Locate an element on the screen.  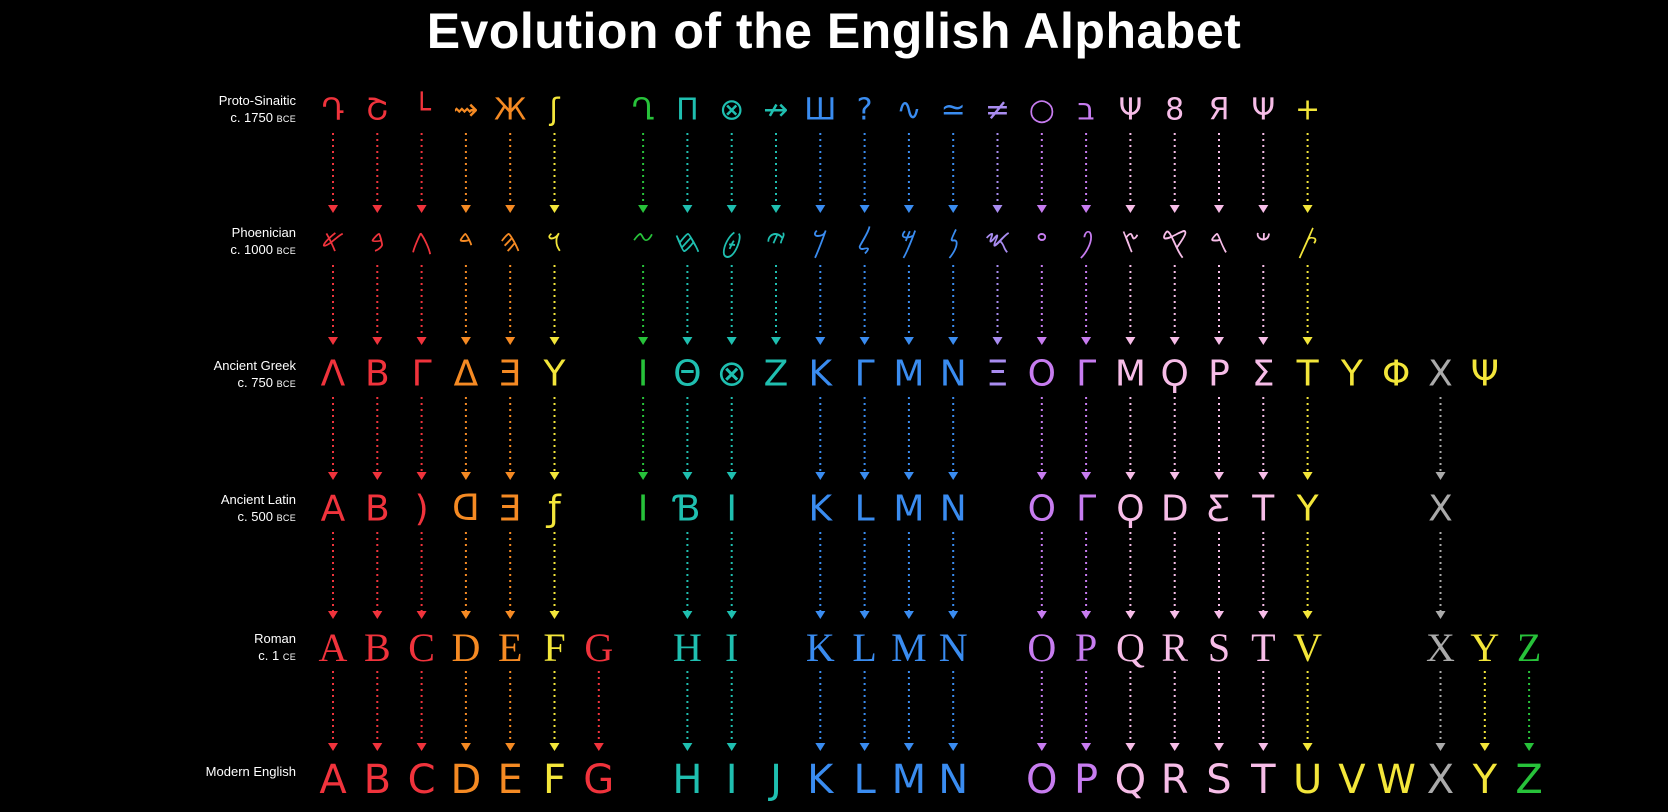
letter-proto-z1: Ղ is located at coordinates (643, 110).